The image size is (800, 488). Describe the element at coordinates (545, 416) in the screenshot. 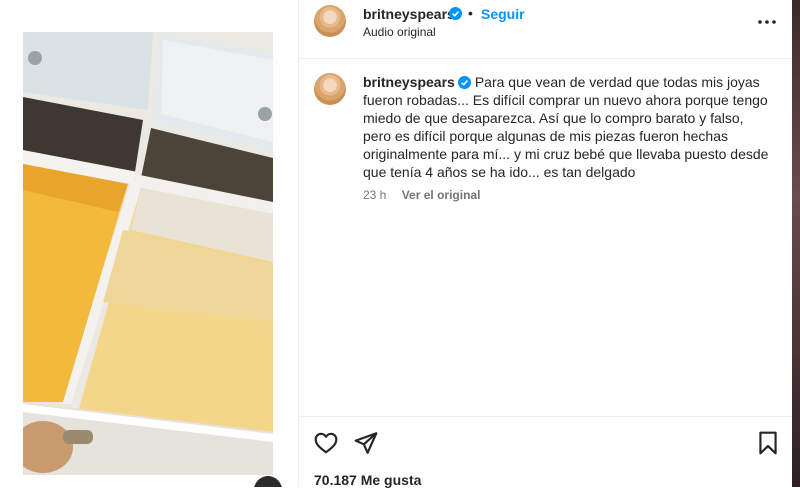

I see `actions-divider` at that location.